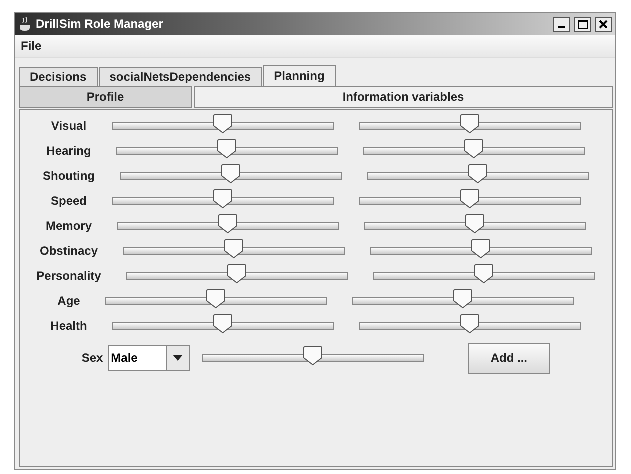 This screenshot has width=631, height=474. Describe the element at coordinates (105, 97) in the screenshot. I see `tab: Profile` at that location.